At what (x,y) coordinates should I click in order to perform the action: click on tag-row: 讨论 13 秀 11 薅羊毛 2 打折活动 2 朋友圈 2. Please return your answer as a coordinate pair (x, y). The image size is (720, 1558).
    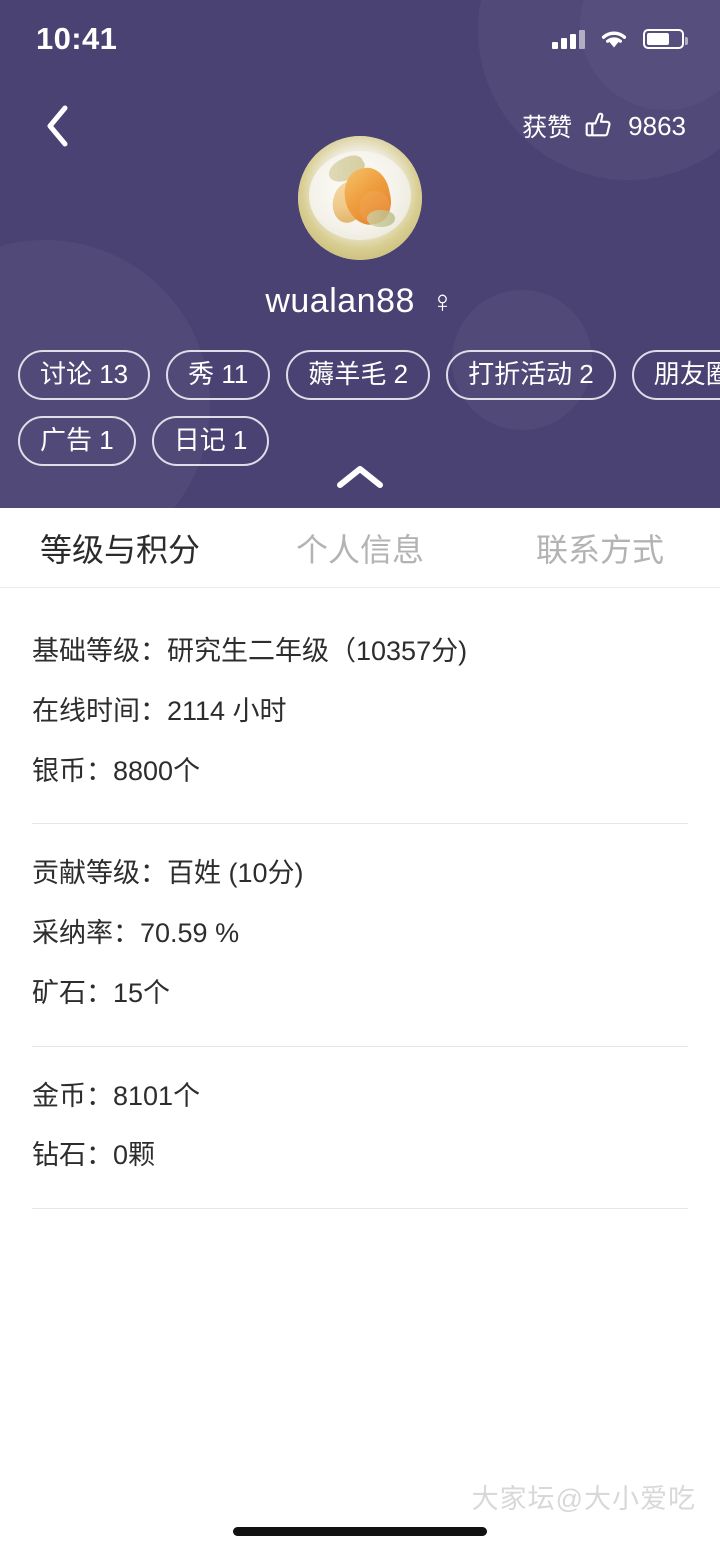
    Looking at the image, I should click on (369, 375).